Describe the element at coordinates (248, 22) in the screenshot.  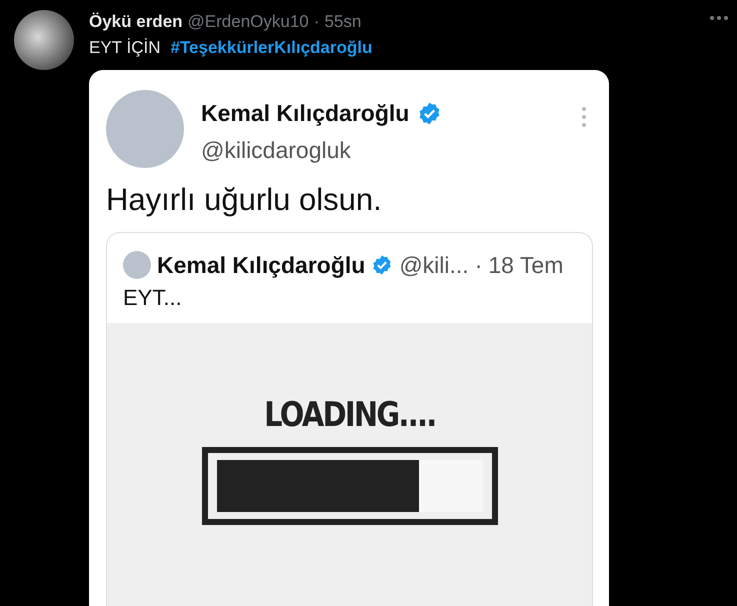
I see `author-handle: @ErdenOyku10` at that location.